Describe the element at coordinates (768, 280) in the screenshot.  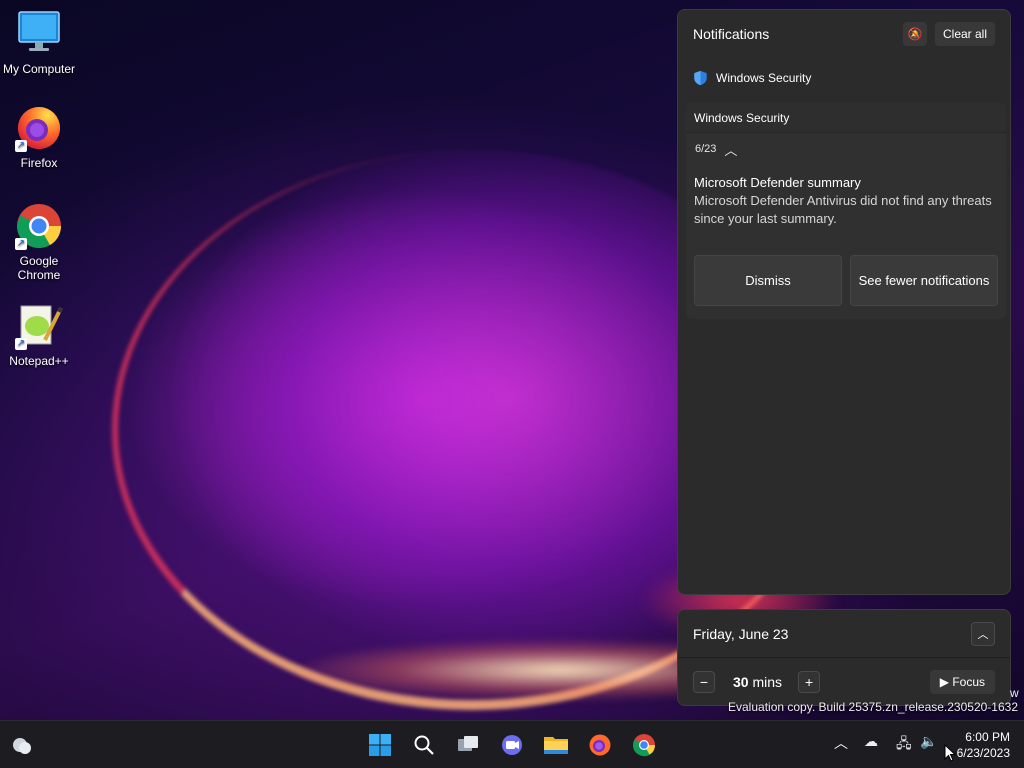
I see `dismiss-button: Dismiss` at that location.